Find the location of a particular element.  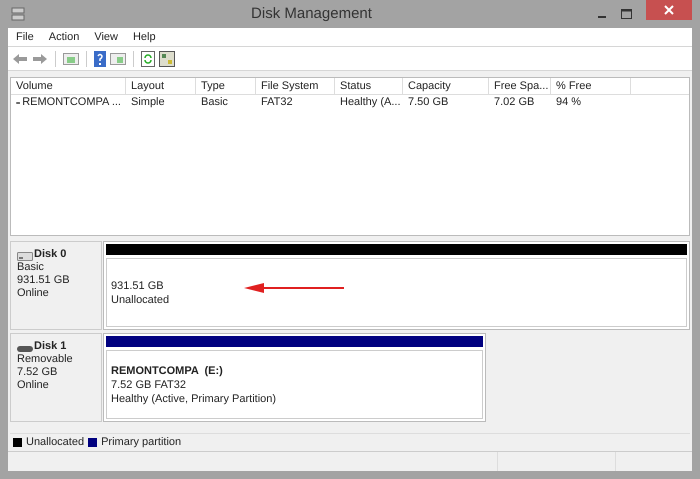

partition-detail: Unallocated is located at coordinates (140, 299).